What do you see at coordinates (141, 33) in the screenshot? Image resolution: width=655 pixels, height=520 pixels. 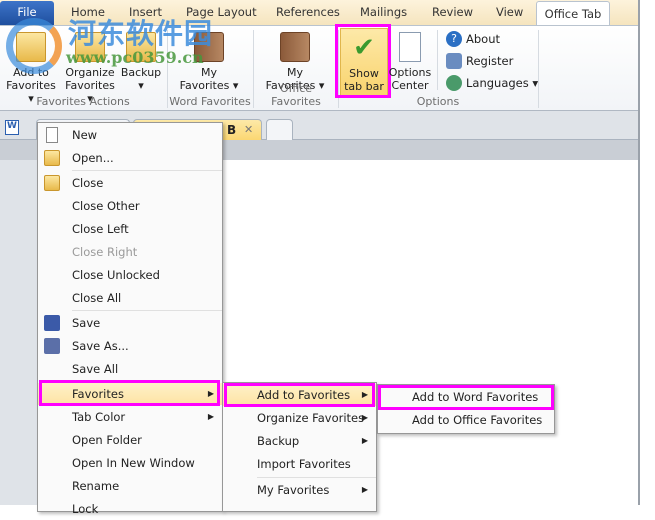 I see `watermark-title: 河东软件园` at bounding box center [141, 33].